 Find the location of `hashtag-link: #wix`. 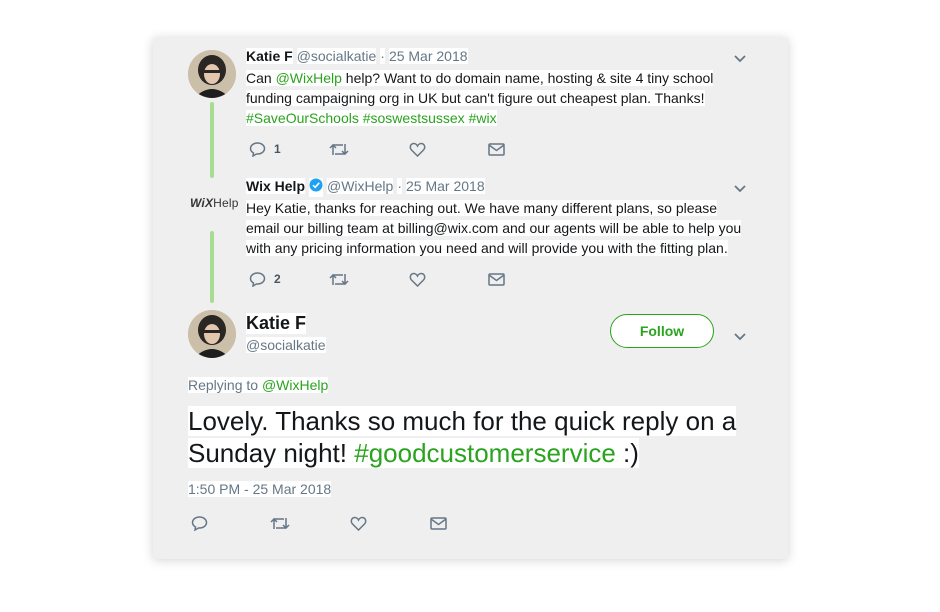

hashtag-link: #wix is located at coordinates (482, 118).